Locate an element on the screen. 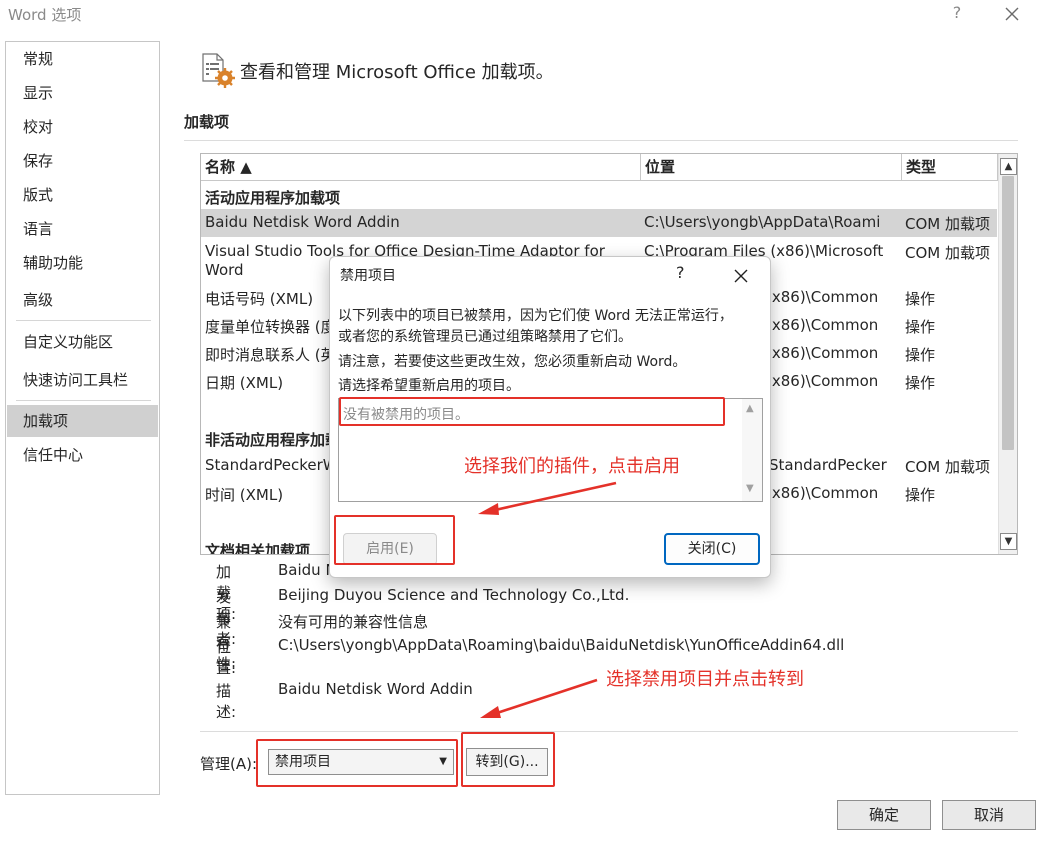 The image size is (1041, 843). annotation-note: 选择我们的插件，点击启用 is located at coordinates (572, 466).